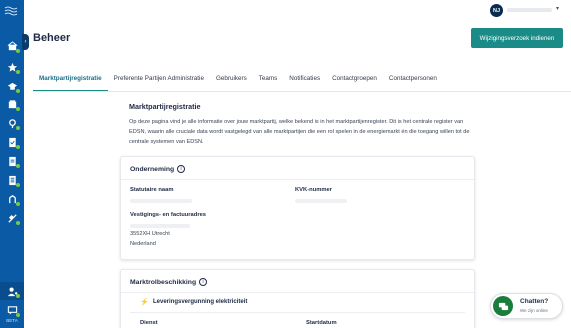  What do you see at coordinates (152, 190) in the screenshot?
I see `statutaire-naam-label: Statutaire naam` at bounding box center [152, 190].